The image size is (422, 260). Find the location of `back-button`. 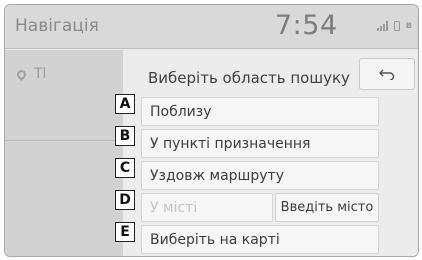

back-button is located at coordinates (387, 74).